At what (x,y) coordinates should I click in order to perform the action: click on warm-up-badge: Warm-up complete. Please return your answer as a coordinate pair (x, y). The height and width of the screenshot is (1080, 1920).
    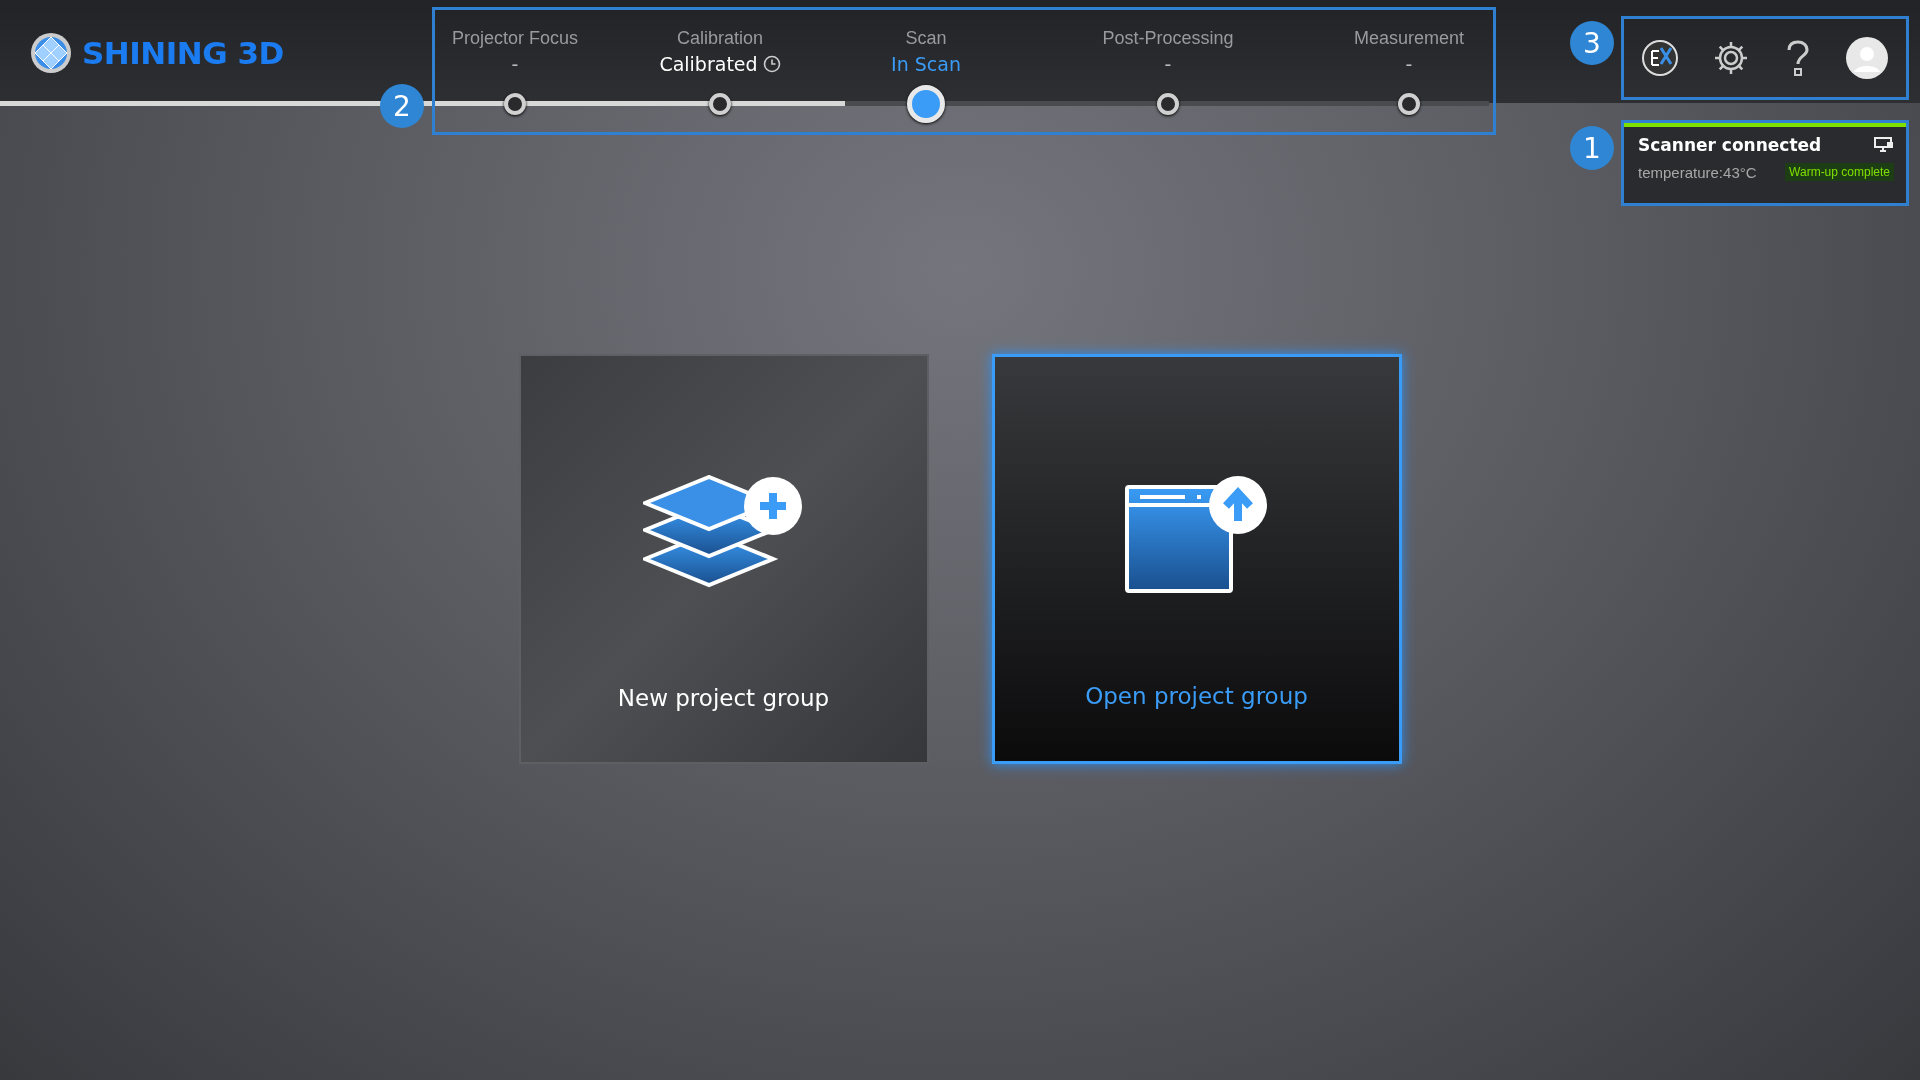
    Looking at the image, I should click on (1839, 172).